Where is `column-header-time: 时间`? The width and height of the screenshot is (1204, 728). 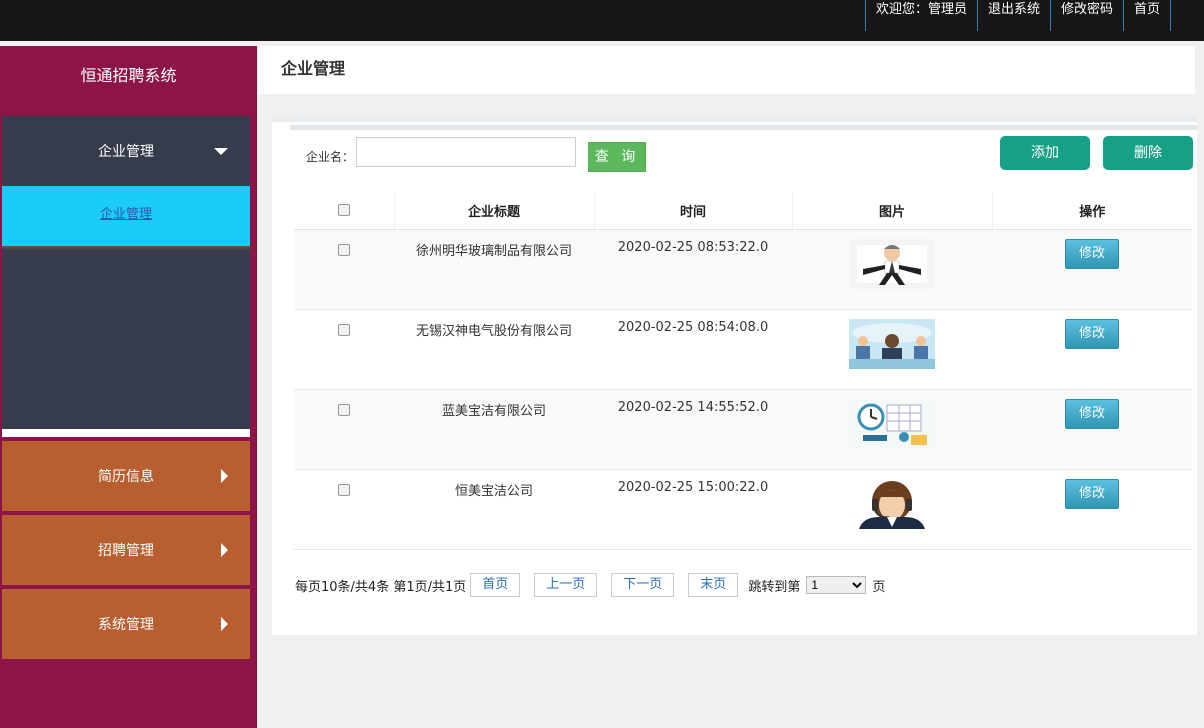
column-header-time: 时间 is located at coordinates (693, 211).